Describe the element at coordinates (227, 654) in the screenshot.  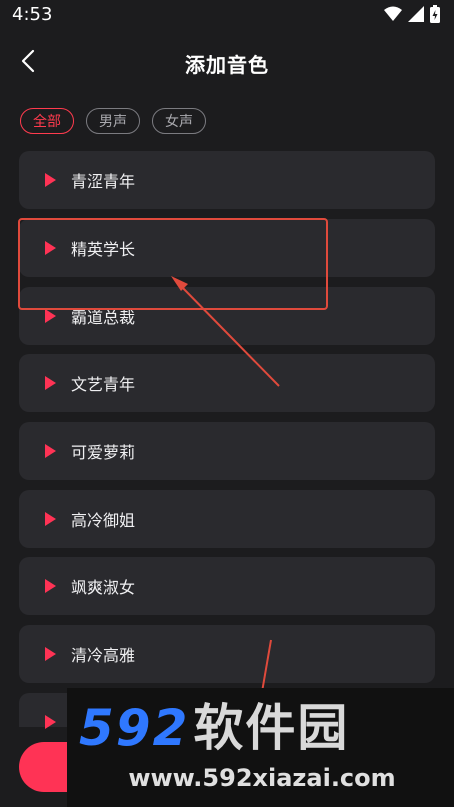
I see `voice-item: 清冷高雅` at that location.